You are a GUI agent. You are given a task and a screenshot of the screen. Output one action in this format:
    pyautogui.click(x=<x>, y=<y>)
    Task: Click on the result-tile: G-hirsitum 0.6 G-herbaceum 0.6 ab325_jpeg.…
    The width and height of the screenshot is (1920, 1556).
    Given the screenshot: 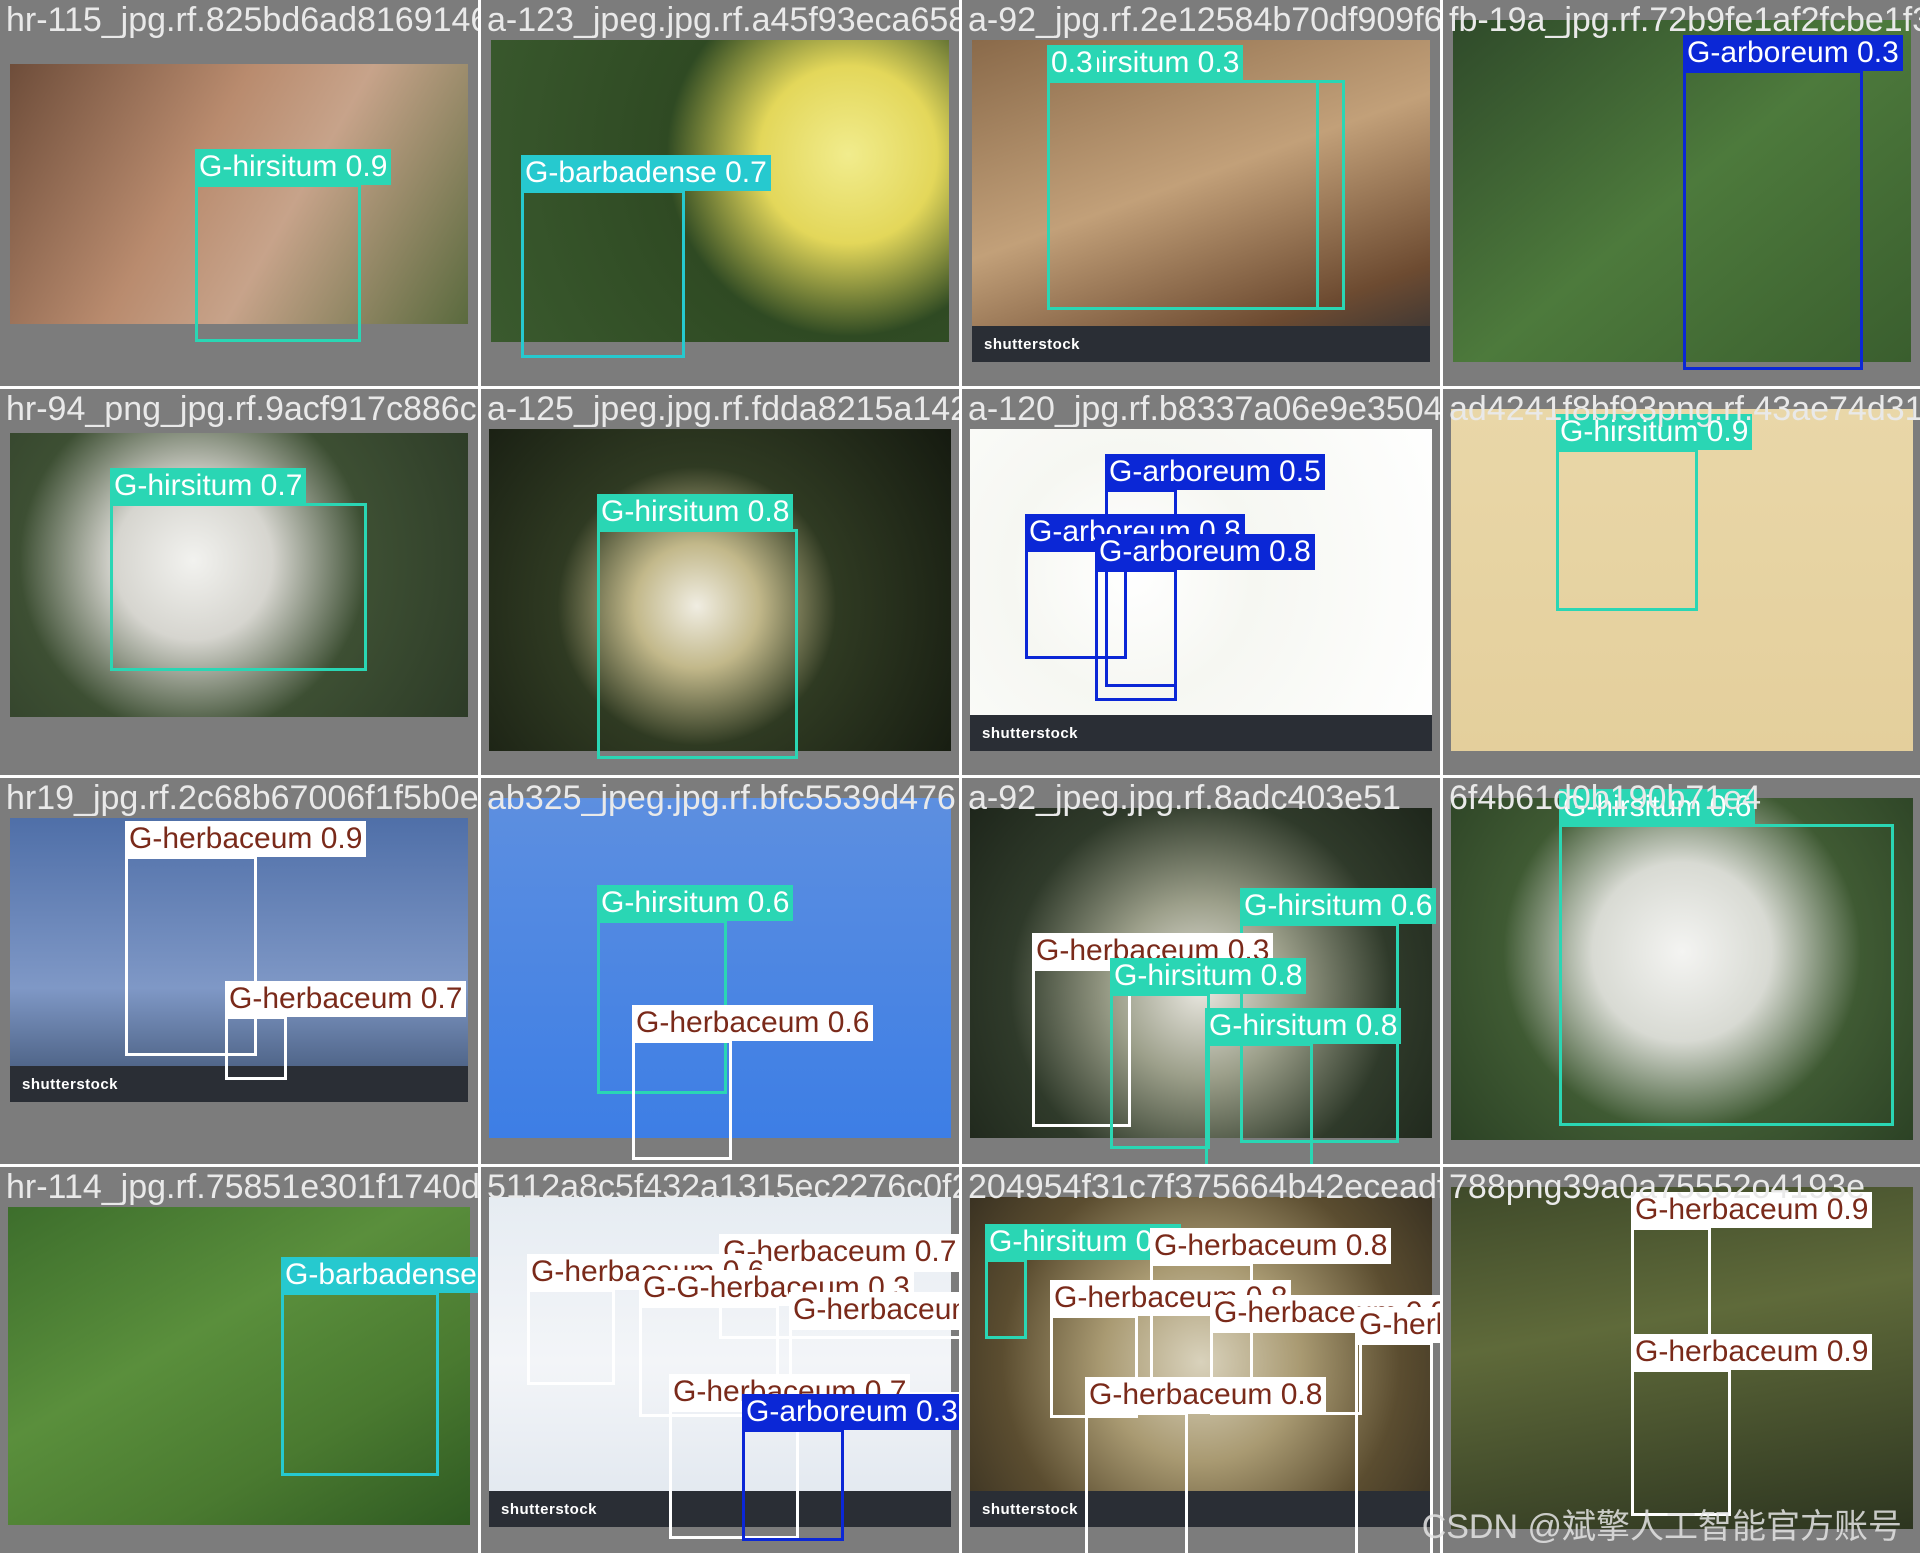 What is the action you would take?
    pyautogui.click(x=720, y=971)
    